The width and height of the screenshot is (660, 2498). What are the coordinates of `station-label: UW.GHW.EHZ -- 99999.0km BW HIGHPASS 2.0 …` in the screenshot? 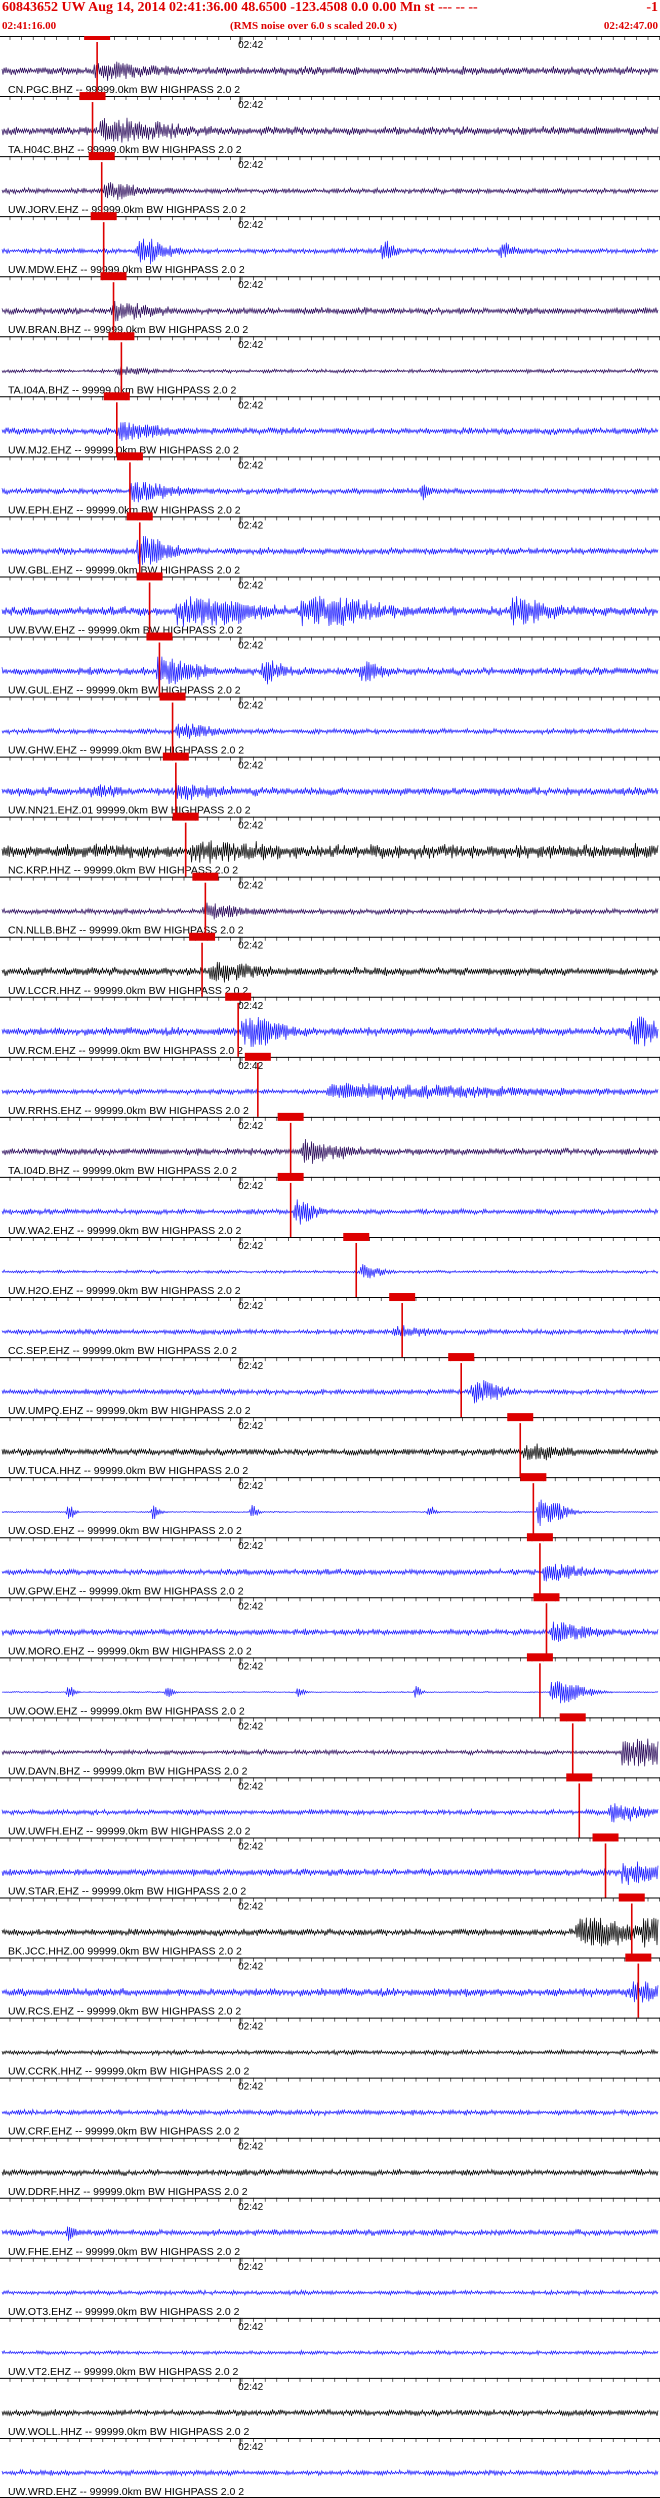 It's located at (126, 751).